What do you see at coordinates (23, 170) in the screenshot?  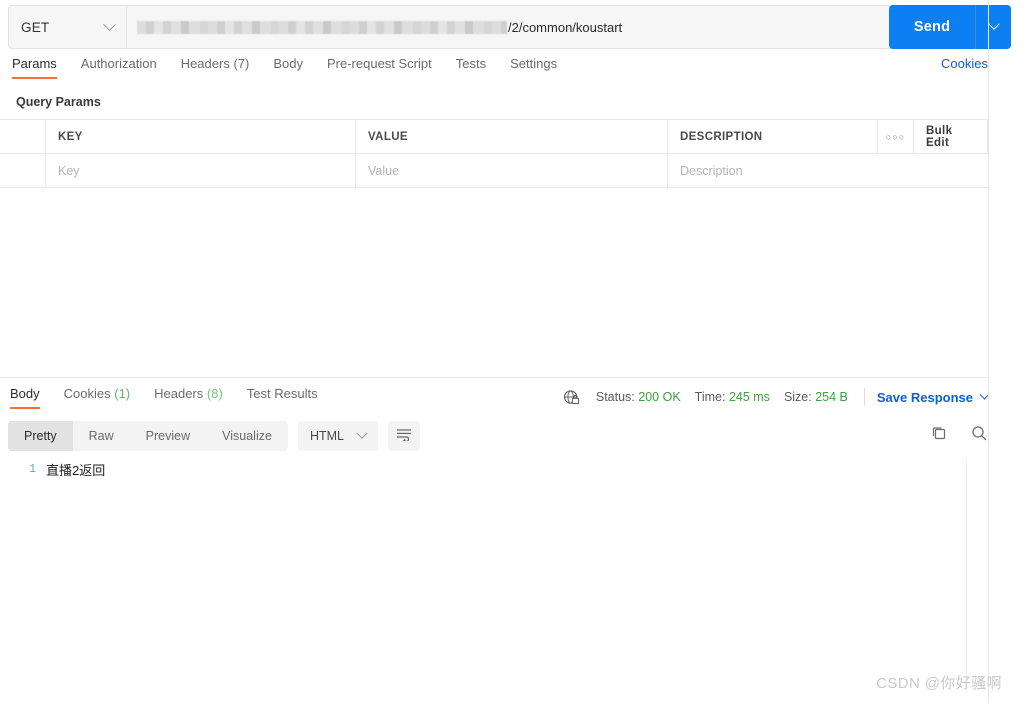 I see `row-checkbox-cell` at bounding box center [23, 170].